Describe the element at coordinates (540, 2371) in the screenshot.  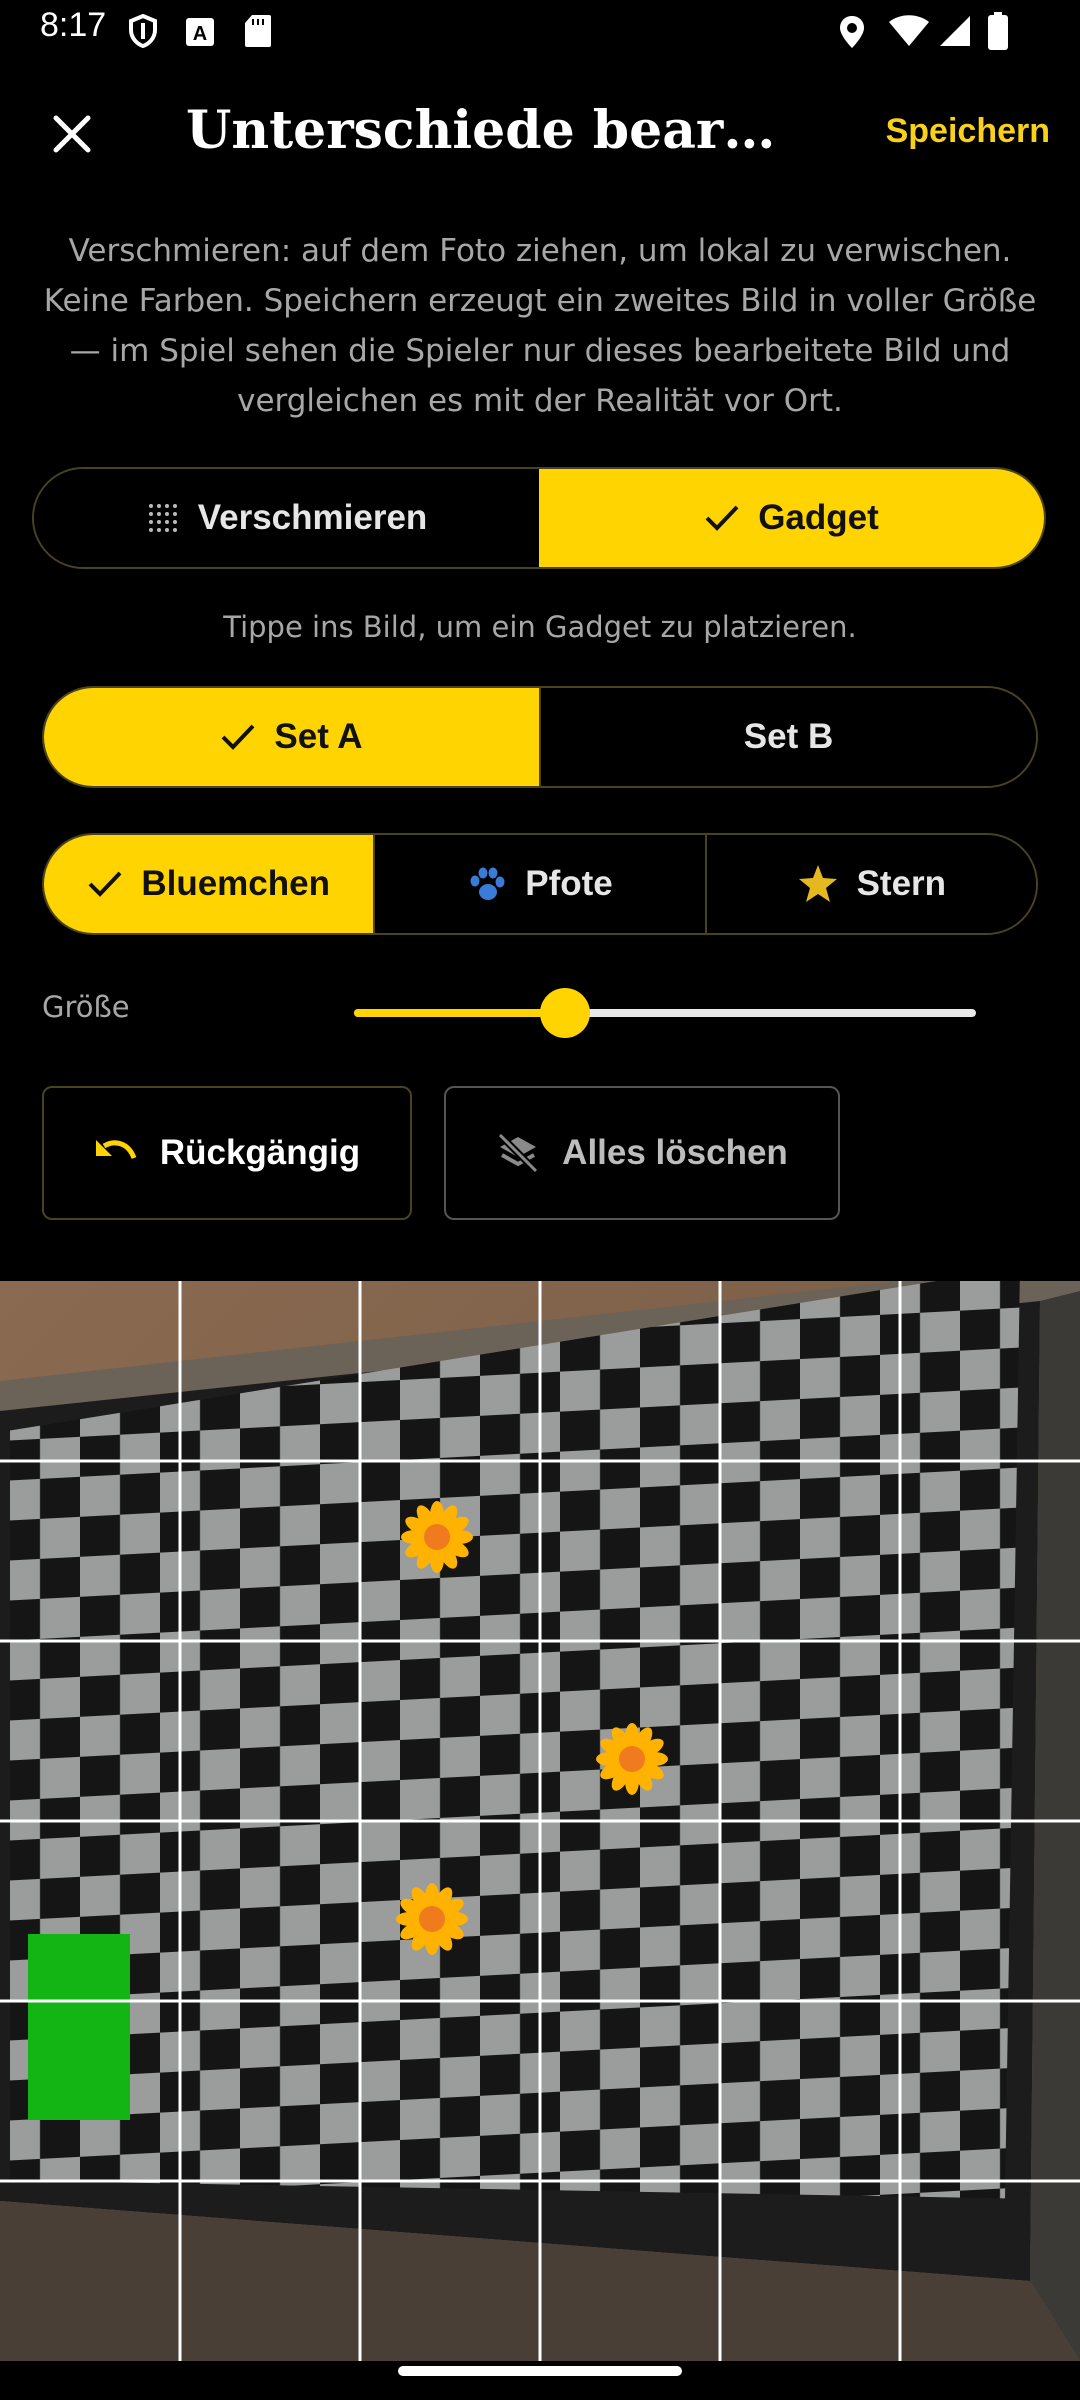
I see `home-indicator` at that location.